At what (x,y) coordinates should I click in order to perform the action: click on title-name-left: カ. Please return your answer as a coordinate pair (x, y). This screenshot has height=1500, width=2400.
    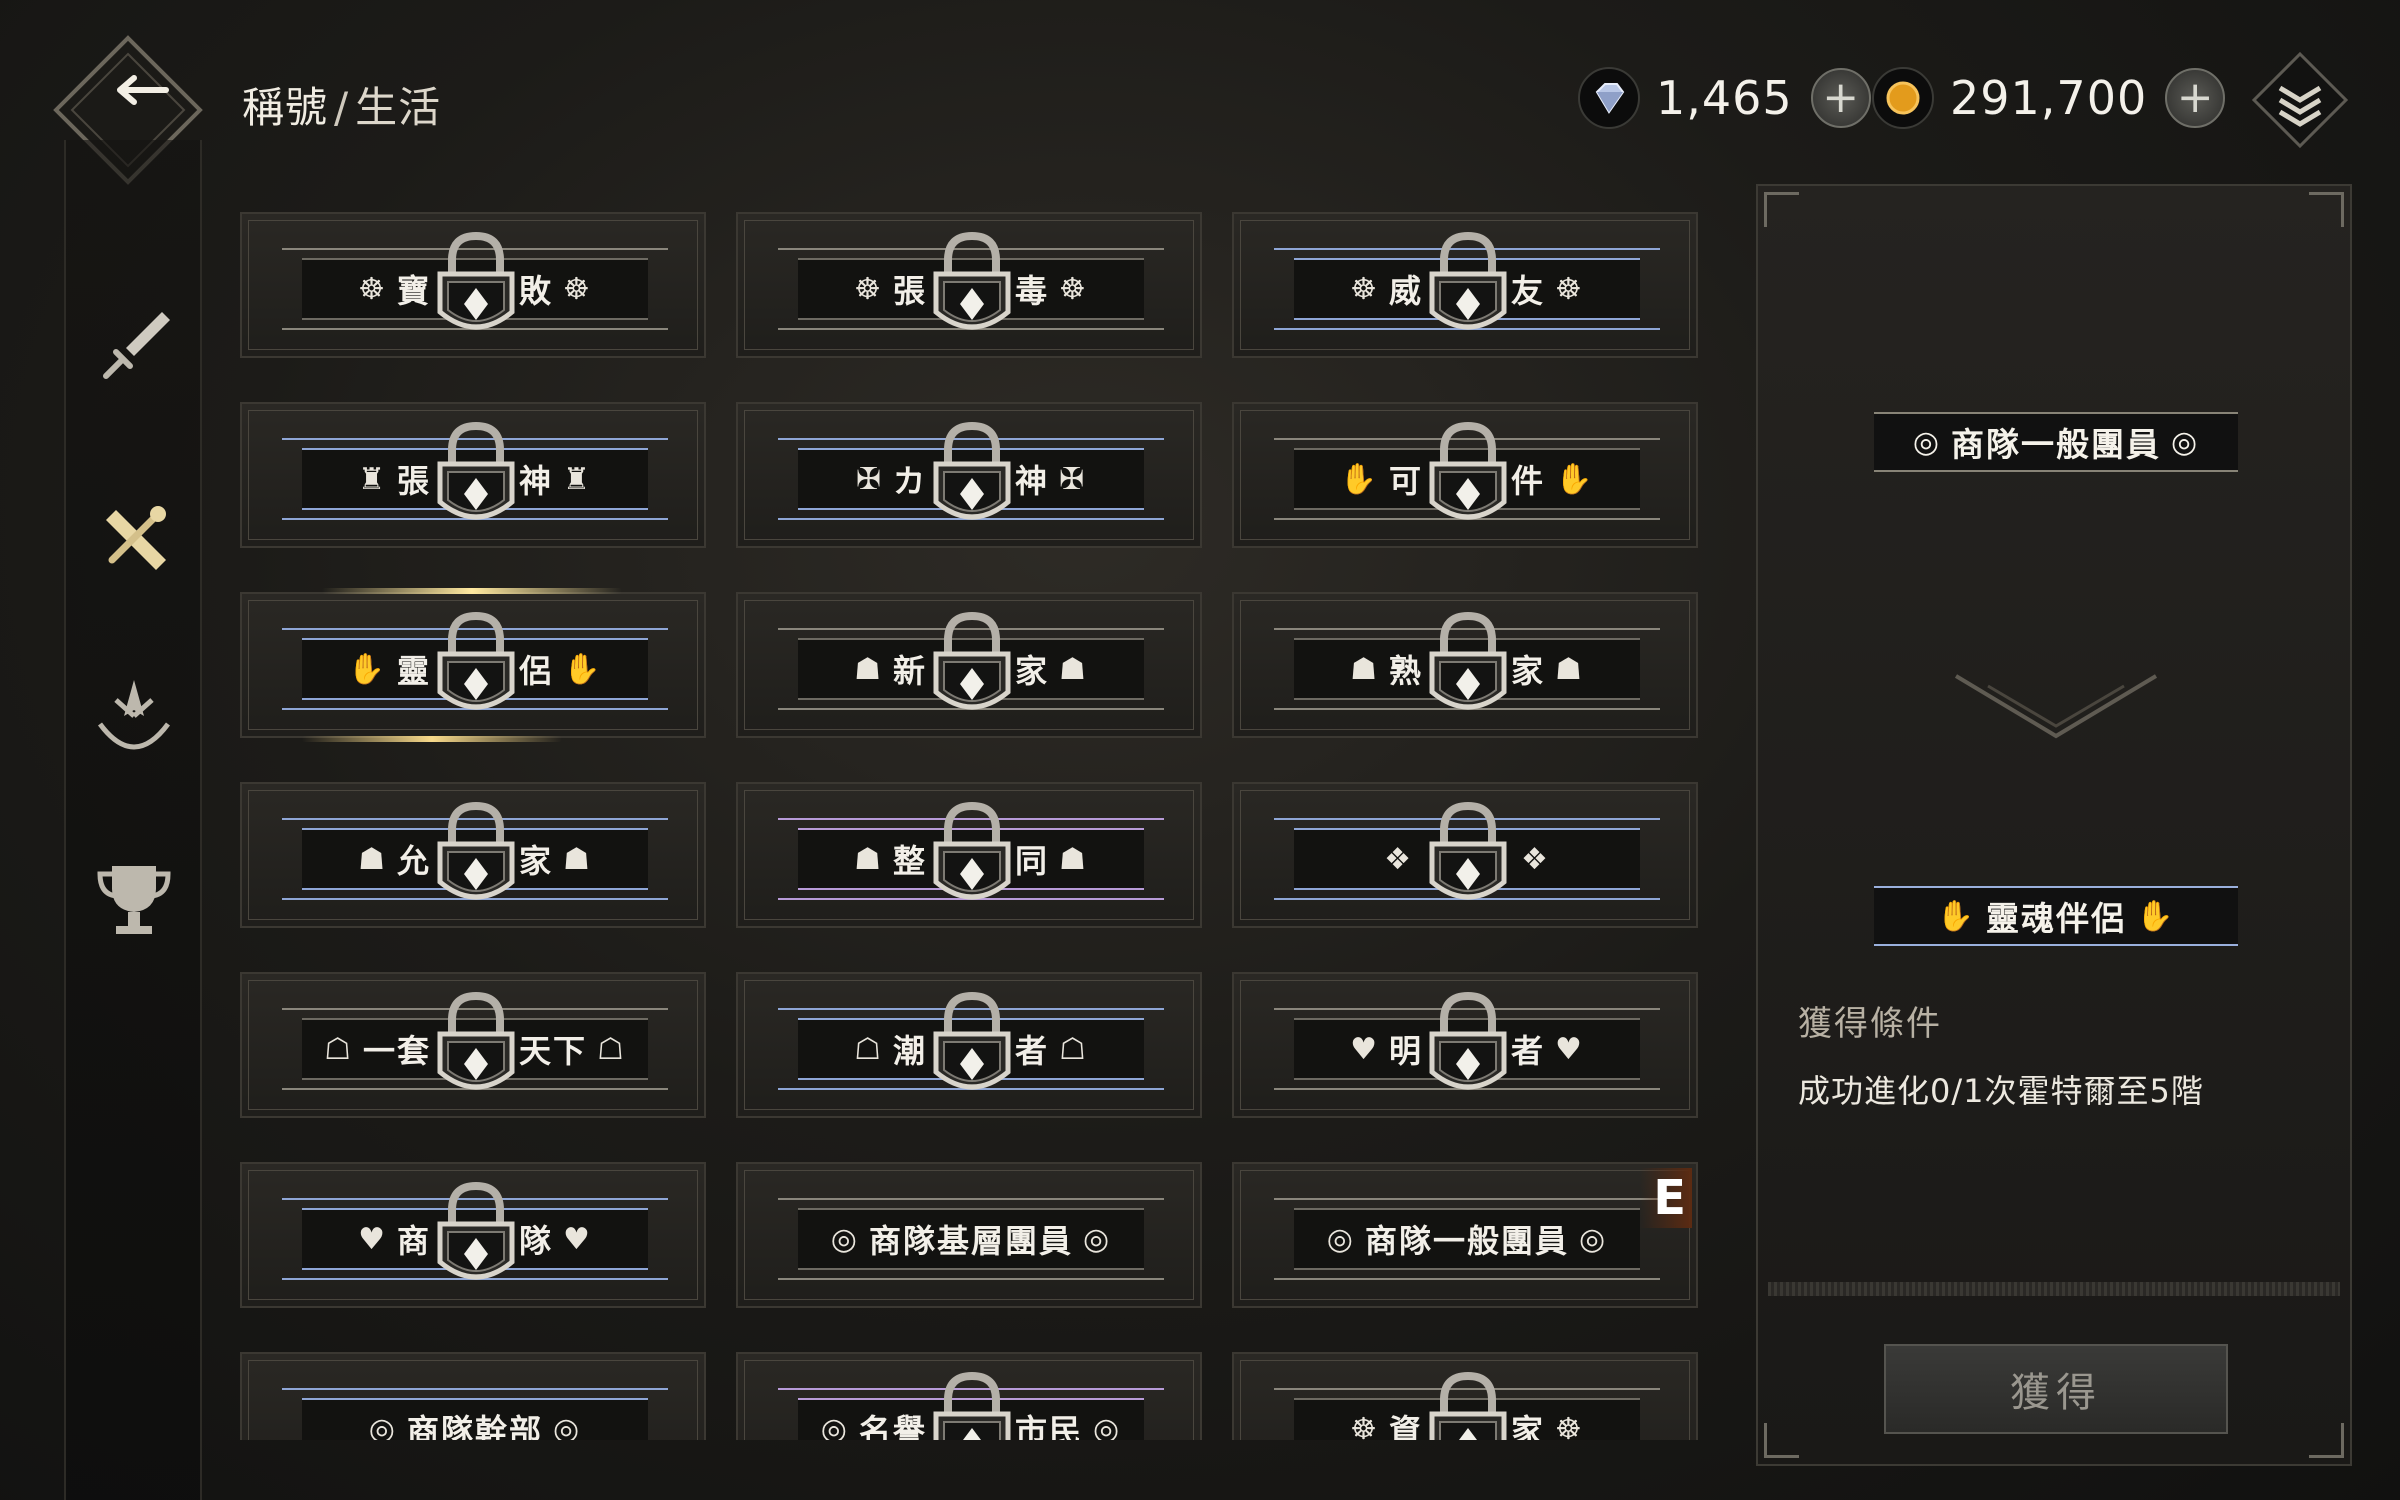
    Looking at the image, I should click on (909, 481).